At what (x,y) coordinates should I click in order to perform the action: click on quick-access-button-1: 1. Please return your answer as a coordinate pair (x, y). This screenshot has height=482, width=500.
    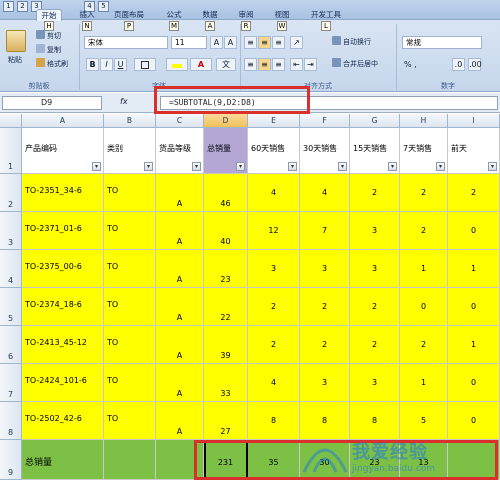
    Looking at the image, I should click on (8, 6).